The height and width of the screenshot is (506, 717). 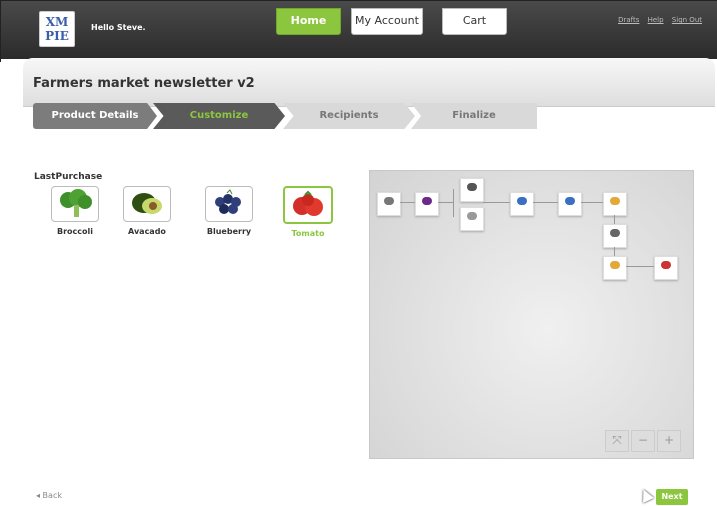 What do you see at coordinates (672, 497) in the screenshot?
I see `next-button: Next` at bounding box center [672, 497].